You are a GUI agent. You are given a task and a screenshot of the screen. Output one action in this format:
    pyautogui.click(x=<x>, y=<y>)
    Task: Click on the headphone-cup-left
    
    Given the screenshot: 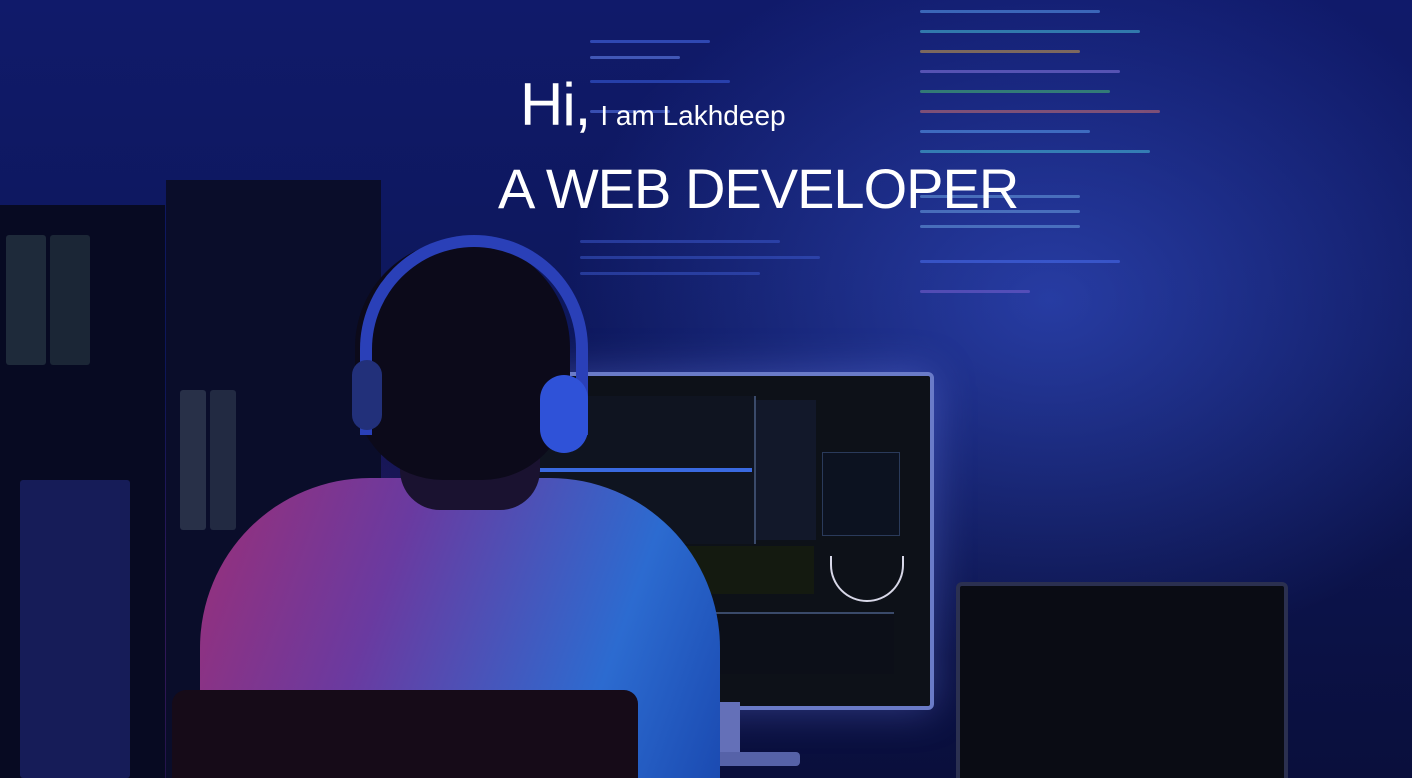 What is the action you would take?
    pyautogui.click(x=367, y=395)
    